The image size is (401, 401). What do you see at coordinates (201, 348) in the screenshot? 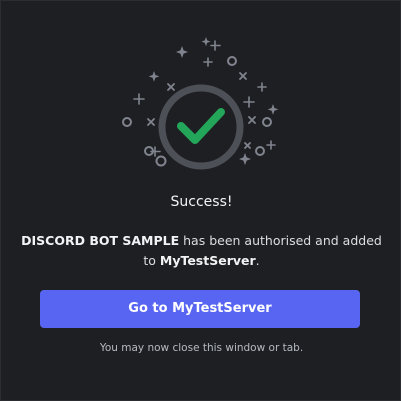
I see `close-window-hint: You may now close this window or tab.` at bounding box center [201, 348].